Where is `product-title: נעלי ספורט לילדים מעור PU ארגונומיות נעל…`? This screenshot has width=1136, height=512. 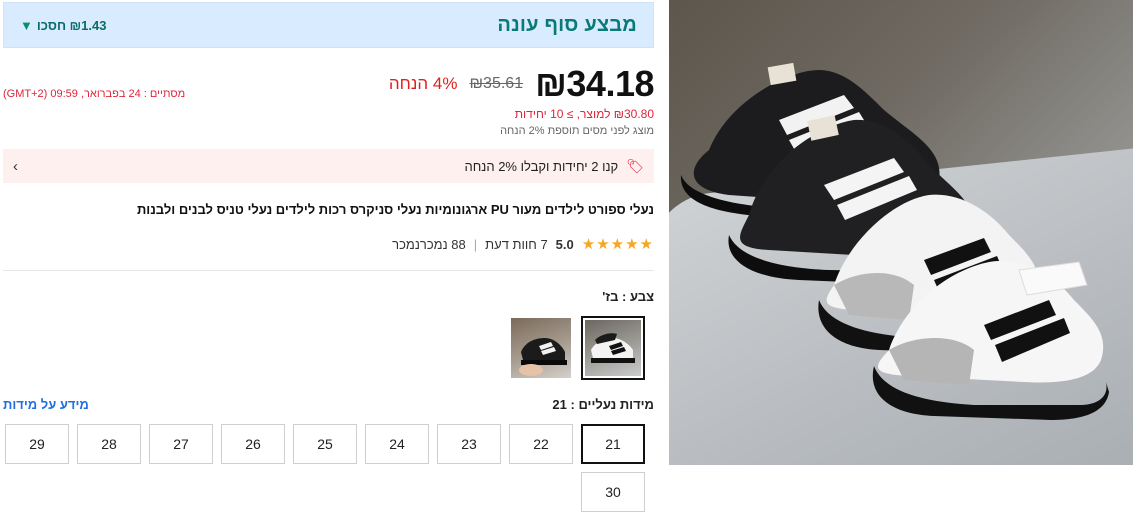
product-title: נעלי ספורט לילדים מעור PU ארגונומיות נעל… is located at coordinates (395, 209).